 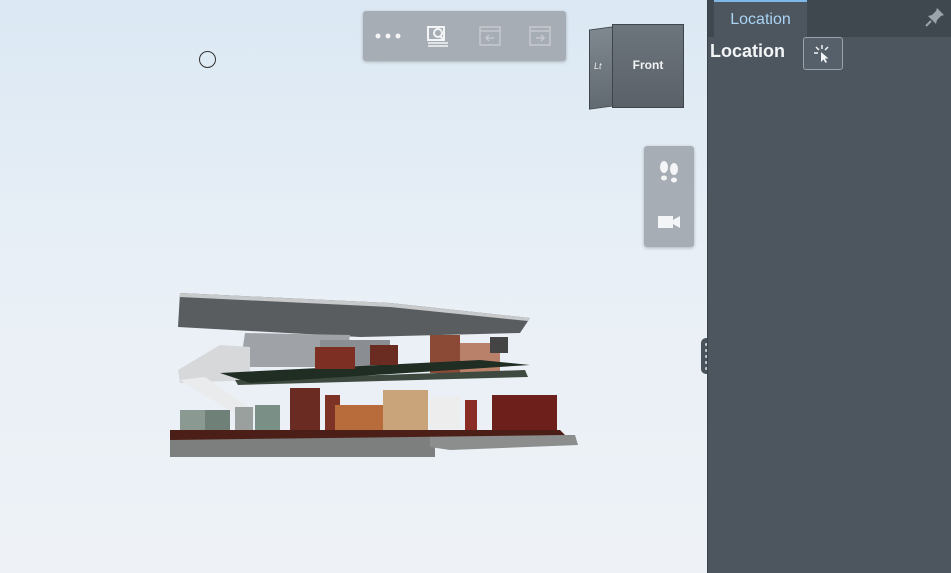 I want to click on pin-icon, so click(x=935, y=17).